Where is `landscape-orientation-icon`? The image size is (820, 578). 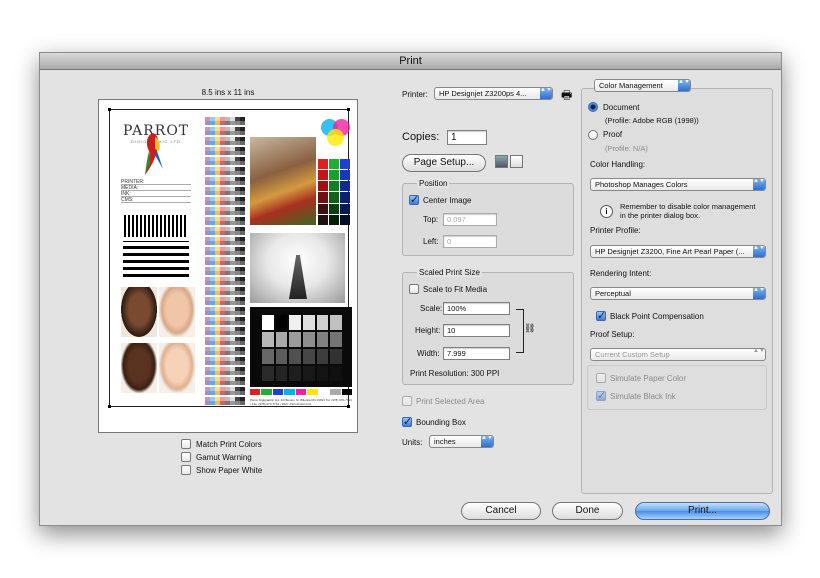
landscape-orientation-icon is located at coordinates (516, 161).